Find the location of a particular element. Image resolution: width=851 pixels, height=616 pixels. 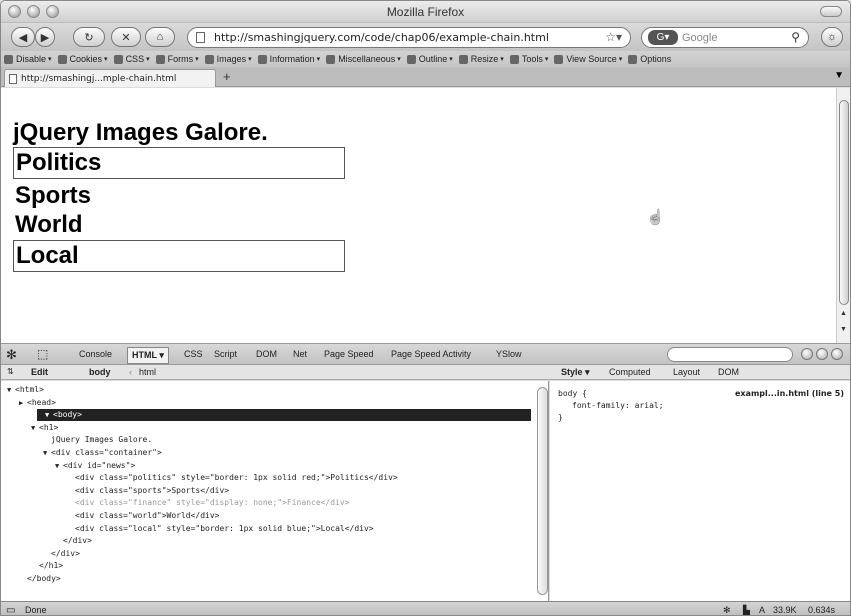

window-title: Mozilla Firefox is located at coordinates (425, 12).